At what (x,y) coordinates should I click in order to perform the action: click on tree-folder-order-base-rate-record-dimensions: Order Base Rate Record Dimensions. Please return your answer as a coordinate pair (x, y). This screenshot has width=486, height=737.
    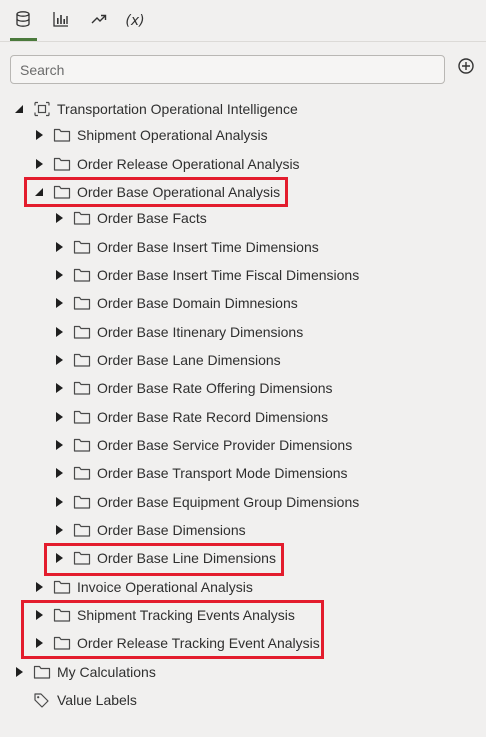
    Looking at the image, I should click on (190, 417).